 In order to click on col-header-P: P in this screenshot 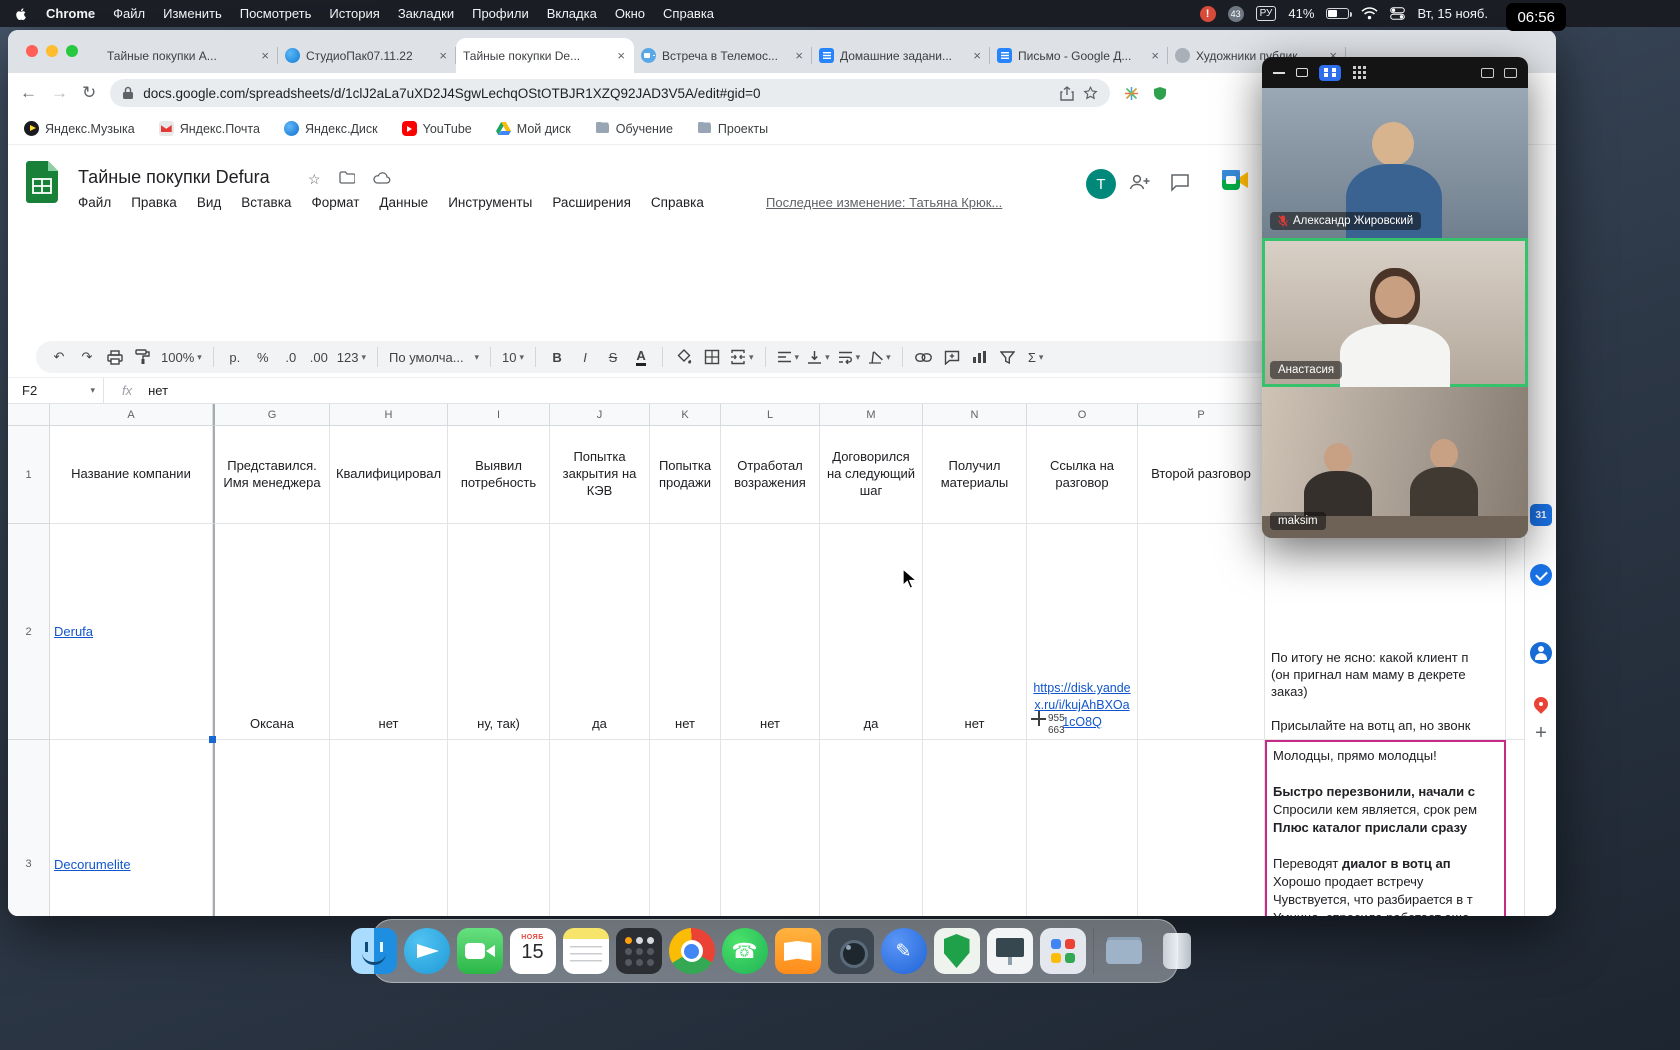, I will do `click(1201, 415)`.